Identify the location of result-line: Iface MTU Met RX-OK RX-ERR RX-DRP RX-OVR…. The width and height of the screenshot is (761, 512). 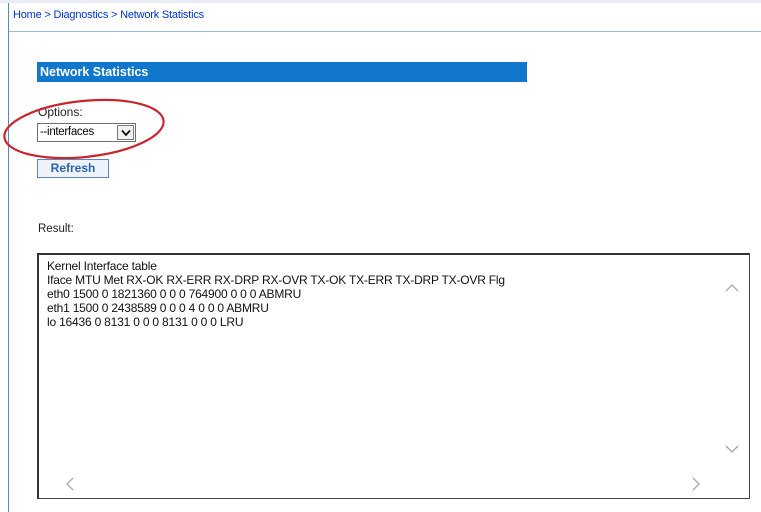
(276, 280).